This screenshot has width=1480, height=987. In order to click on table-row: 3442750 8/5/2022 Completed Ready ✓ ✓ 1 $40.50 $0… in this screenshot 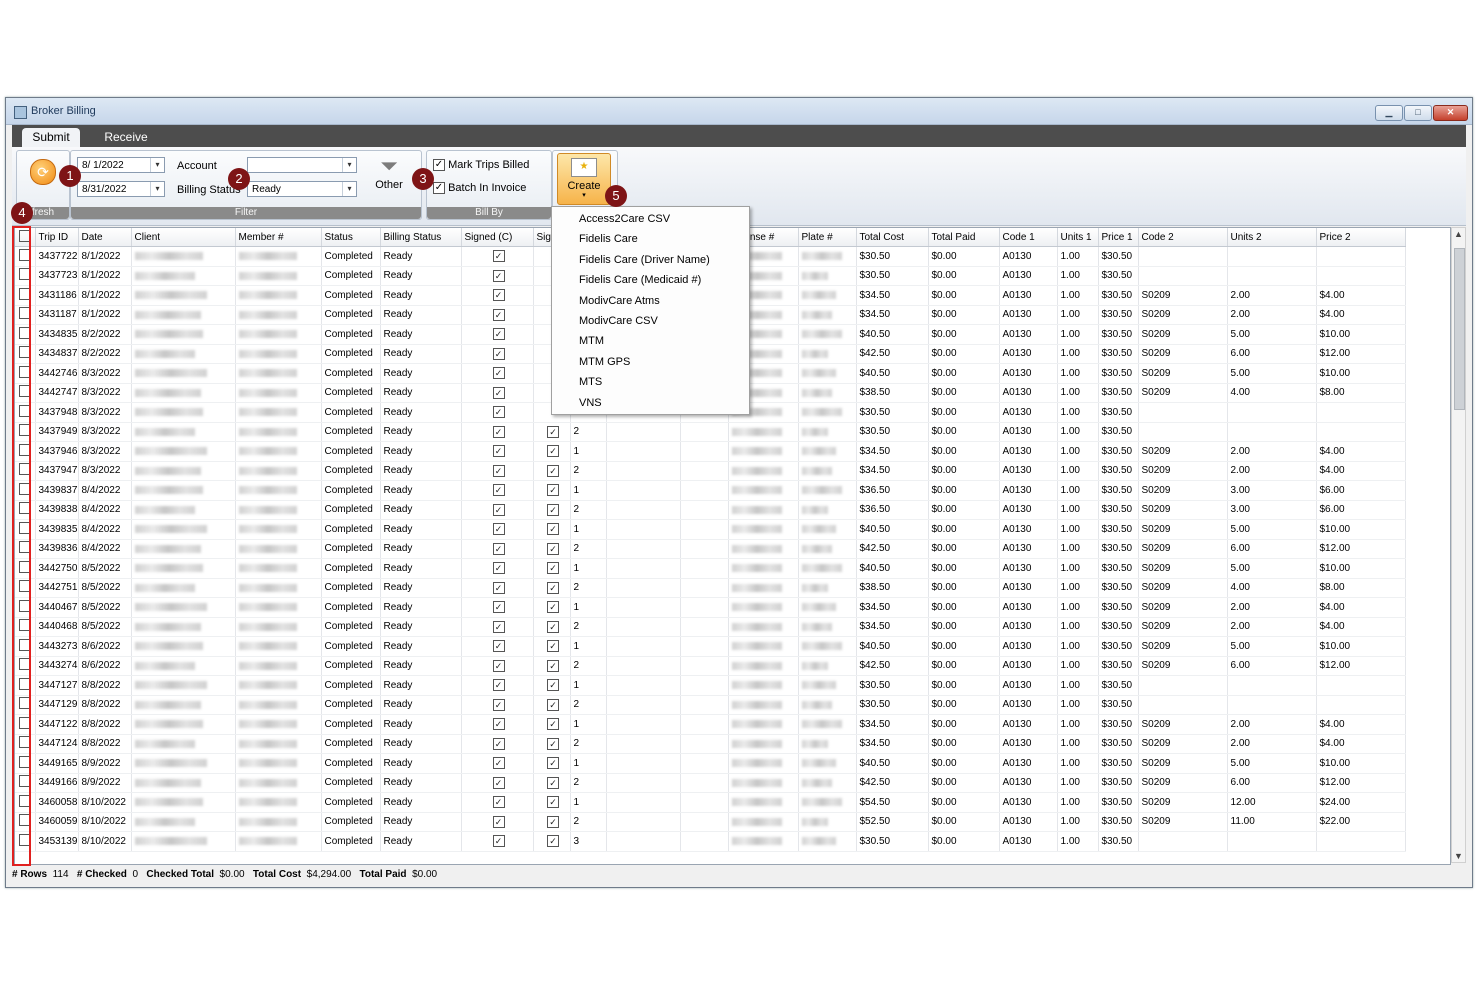, I will do `click(710, 568)`.